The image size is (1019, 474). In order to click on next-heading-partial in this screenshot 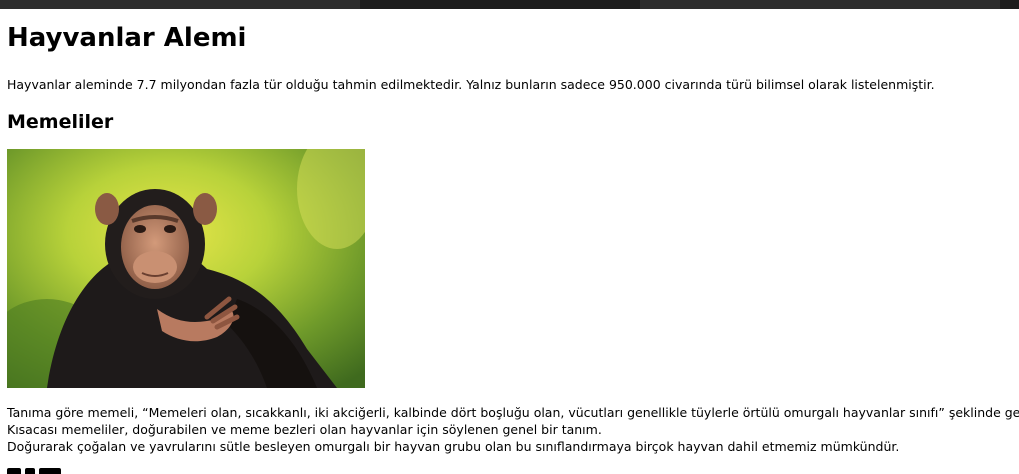, I will do `click(37, 468)`.